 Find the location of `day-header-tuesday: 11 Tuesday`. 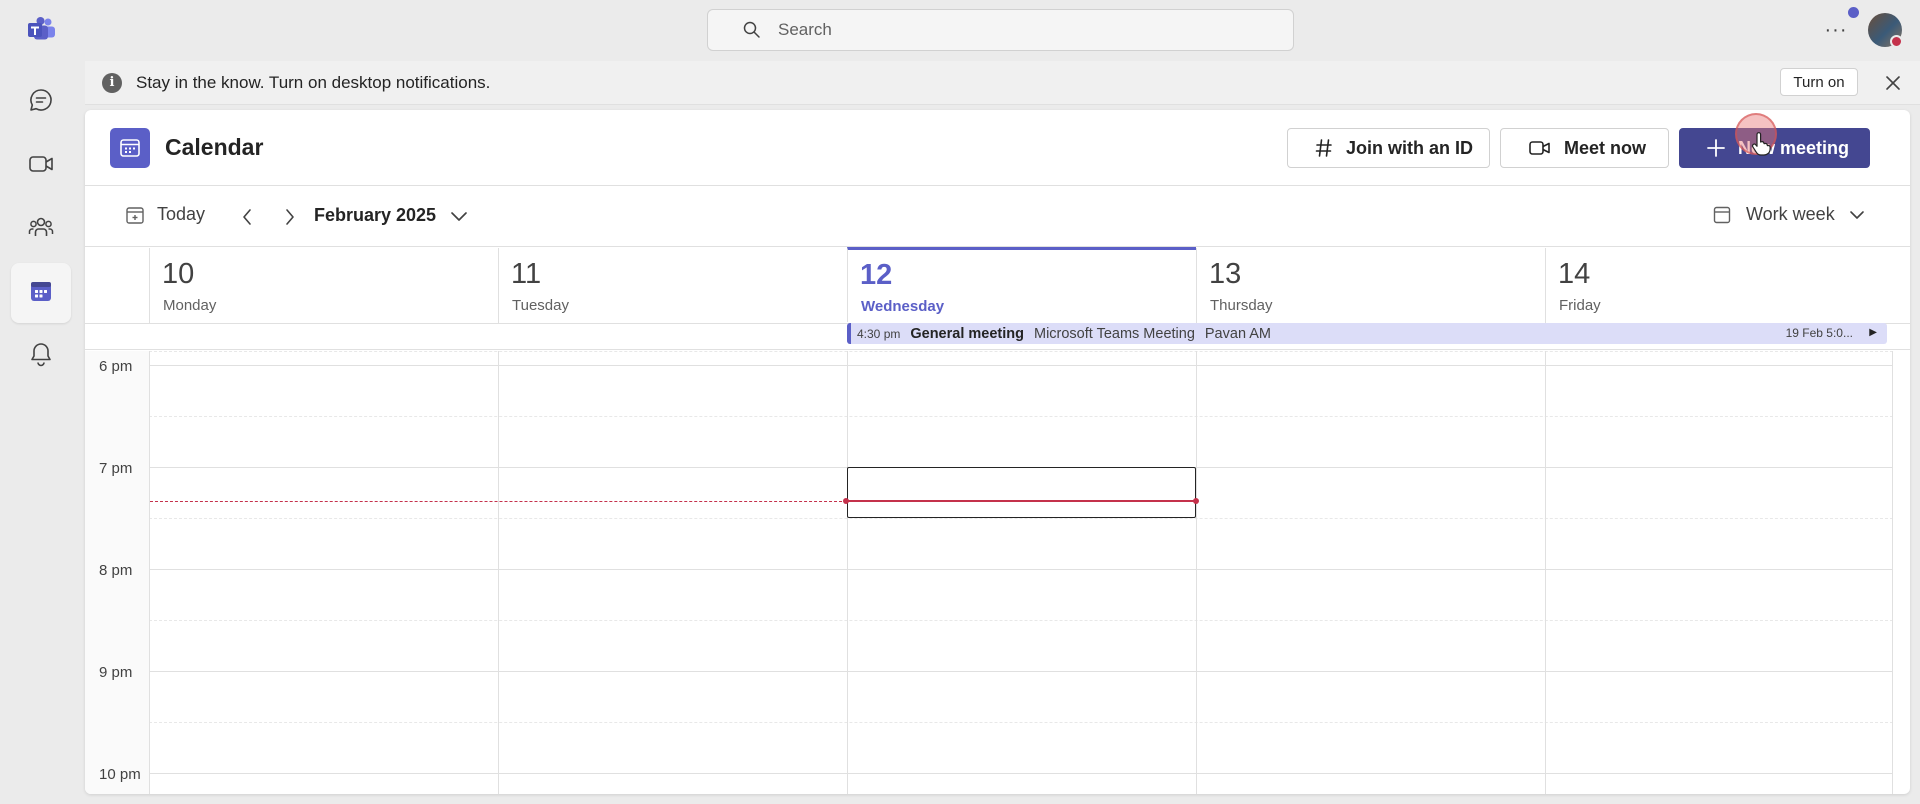

day-header-tuesday: 11 Tuesday is located at coordinates (672, 285).